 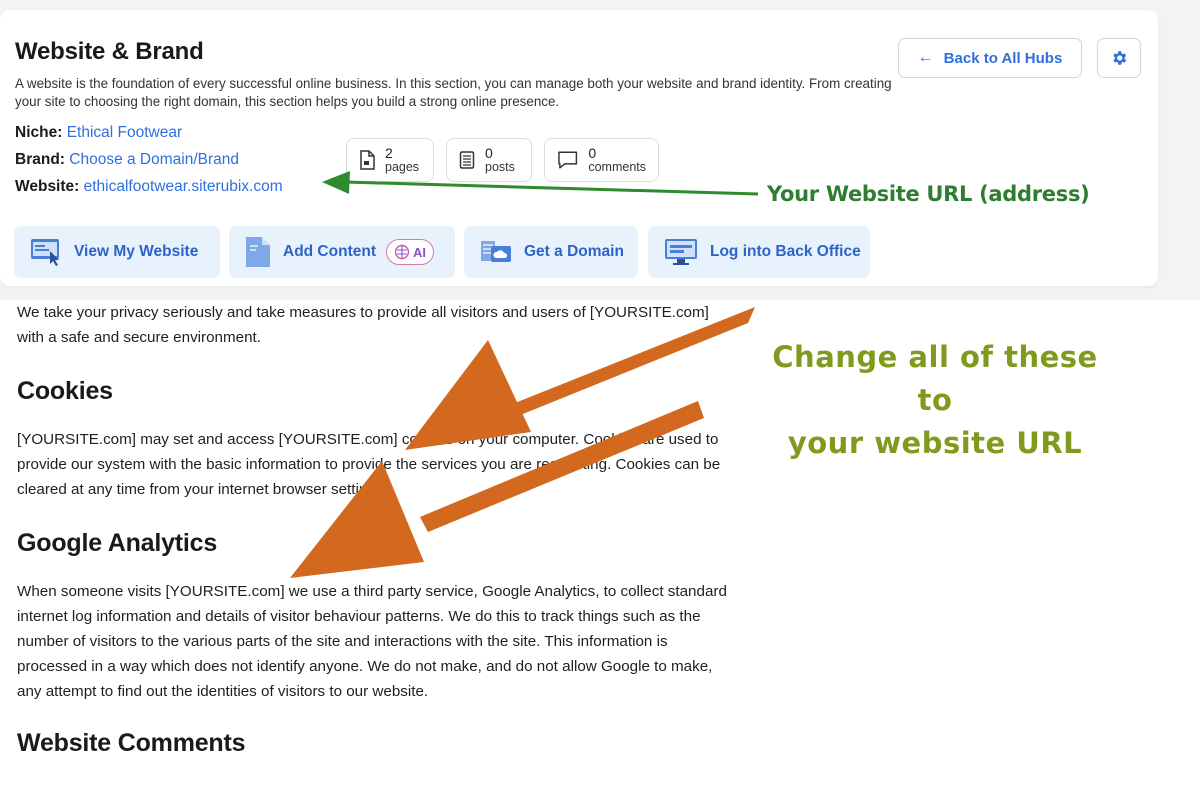 I want to click on ai-badge: AI, so click(x=409, y=252).